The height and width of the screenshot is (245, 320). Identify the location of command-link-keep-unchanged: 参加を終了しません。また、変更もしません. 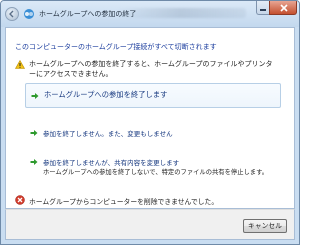
(153, 133).